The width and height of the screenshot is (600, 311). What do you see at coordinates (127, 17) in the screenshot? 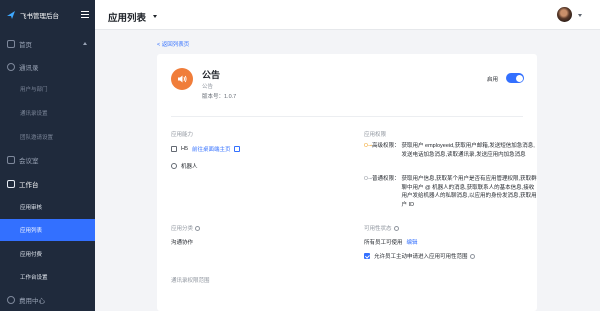
I see `page-title: 应用列表` at bounding box center [127, 17].